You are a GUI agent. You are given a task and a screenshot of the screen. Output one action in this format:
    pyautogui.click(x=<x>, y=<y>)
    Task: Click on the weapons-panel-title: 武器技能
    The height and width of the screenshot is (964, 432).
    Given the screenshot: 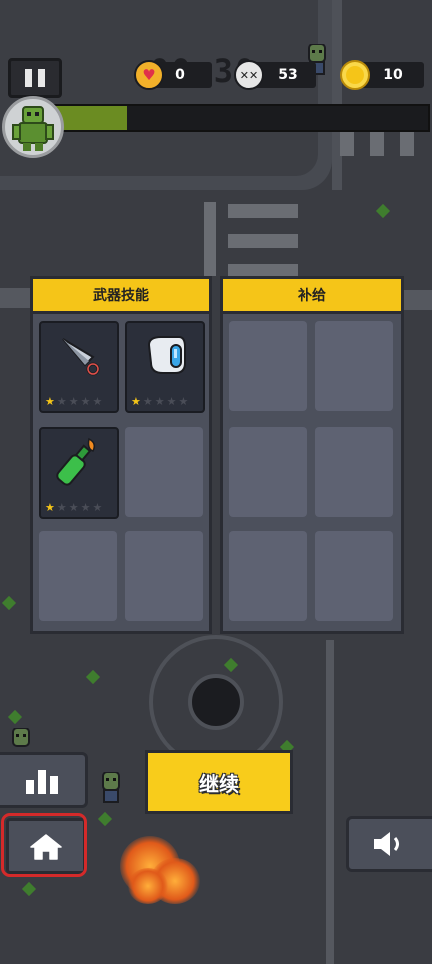 What is the action you would take?
    pyautogui.click(x=121, y=296)
    